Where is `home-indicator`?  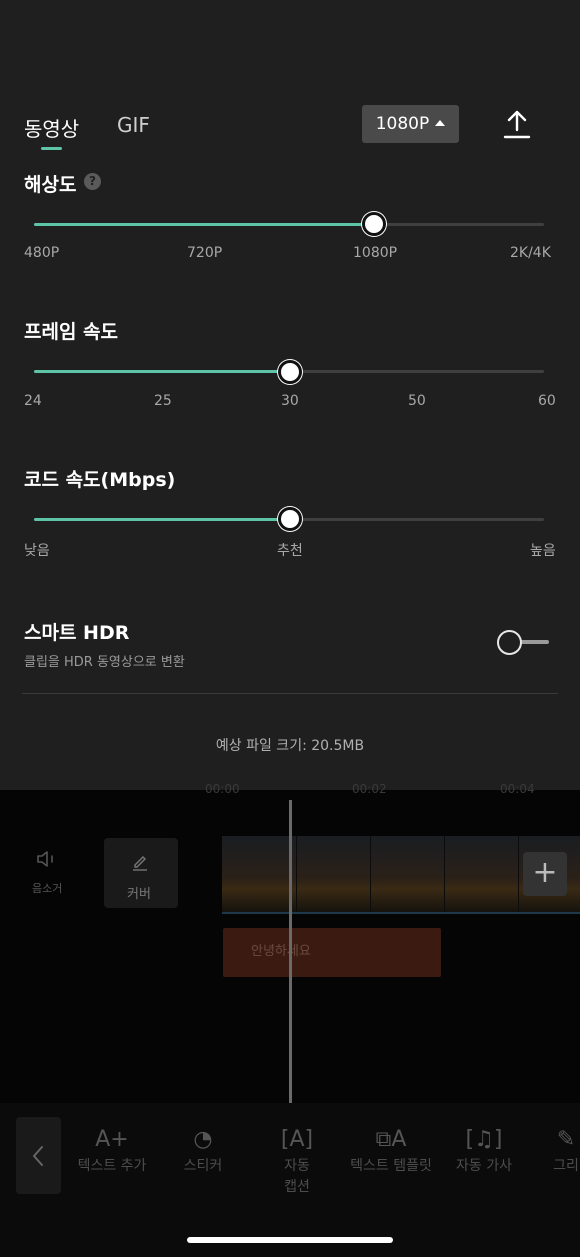 home-indicator is located at coordinates (290, 1240).